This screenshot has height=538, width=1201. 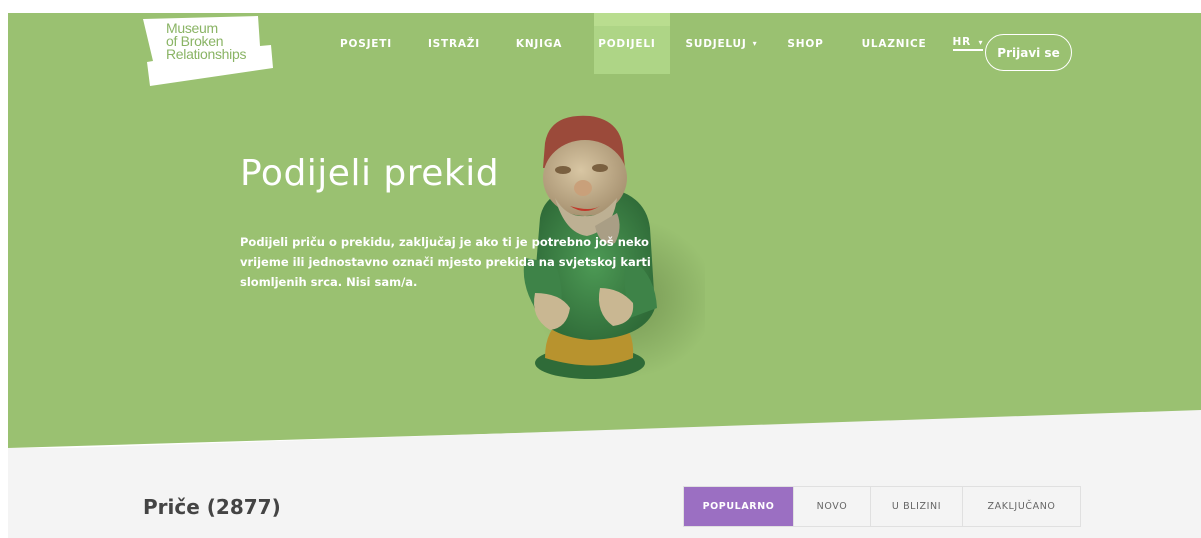 I want to click on logo-line-relationships: Relationships, so click(x=206, y=54).